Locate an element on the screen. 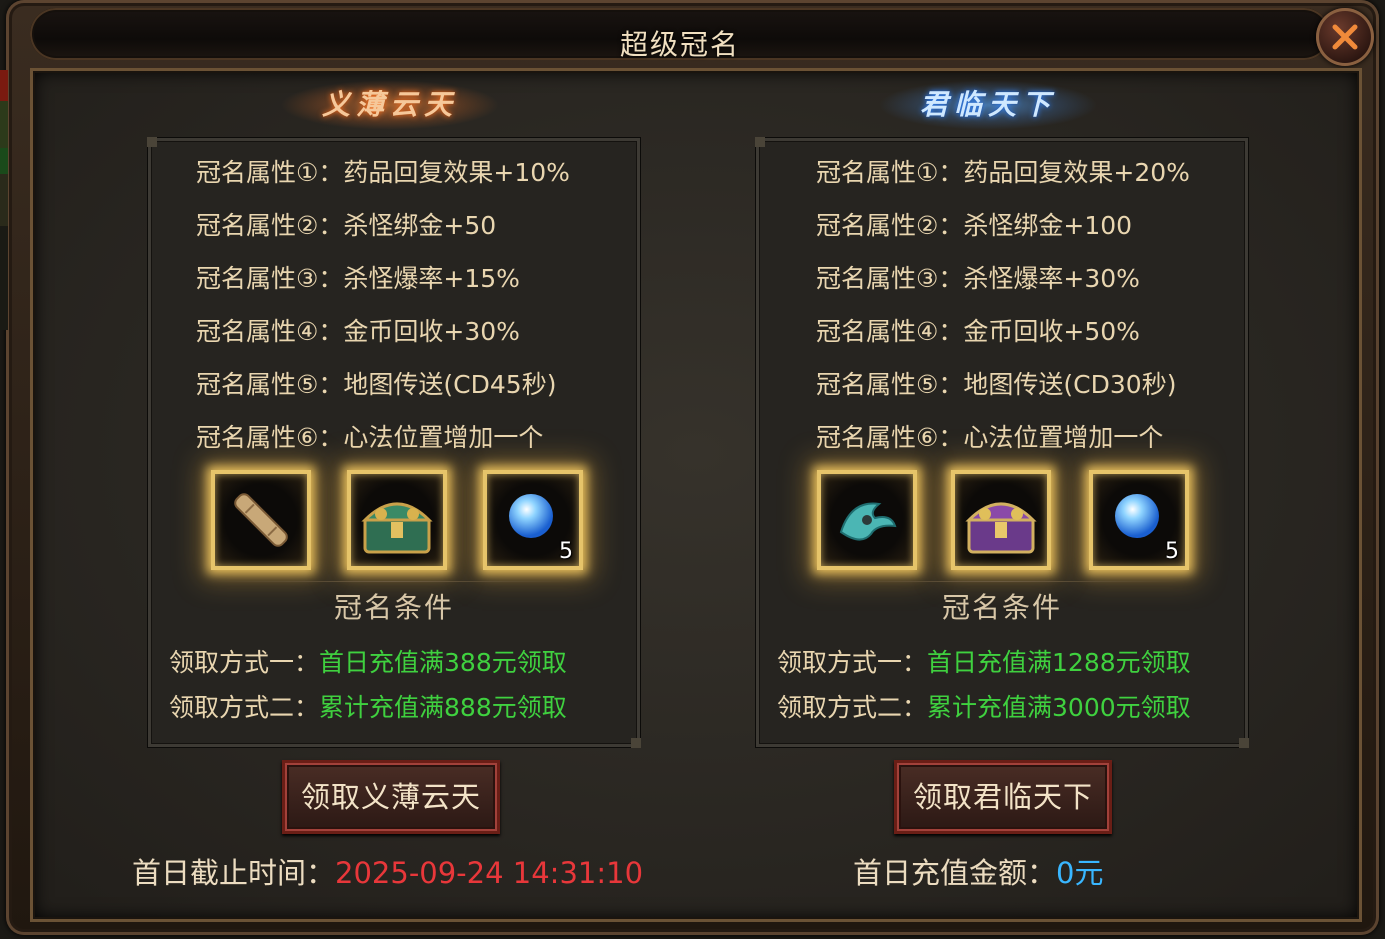 This screenshot has width=1385, height=939. scroll-icon is located at coordinates (261, 520).